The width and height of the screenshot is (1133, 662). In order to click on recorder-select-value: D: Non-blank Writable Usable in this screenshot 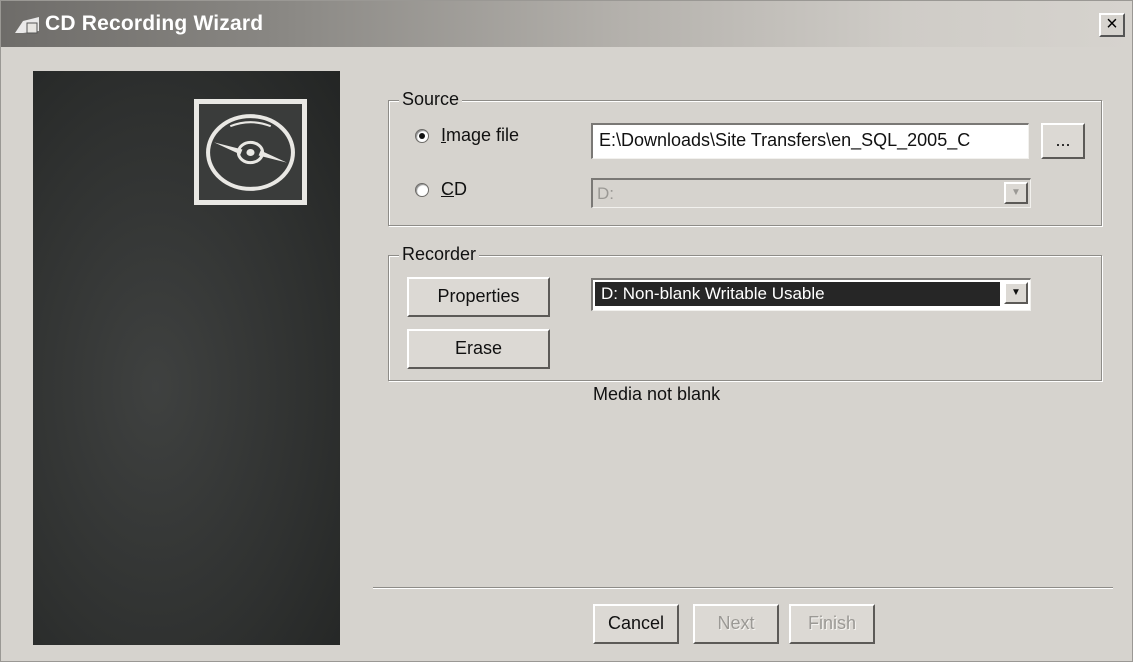, I will do `click(797, 294)`.